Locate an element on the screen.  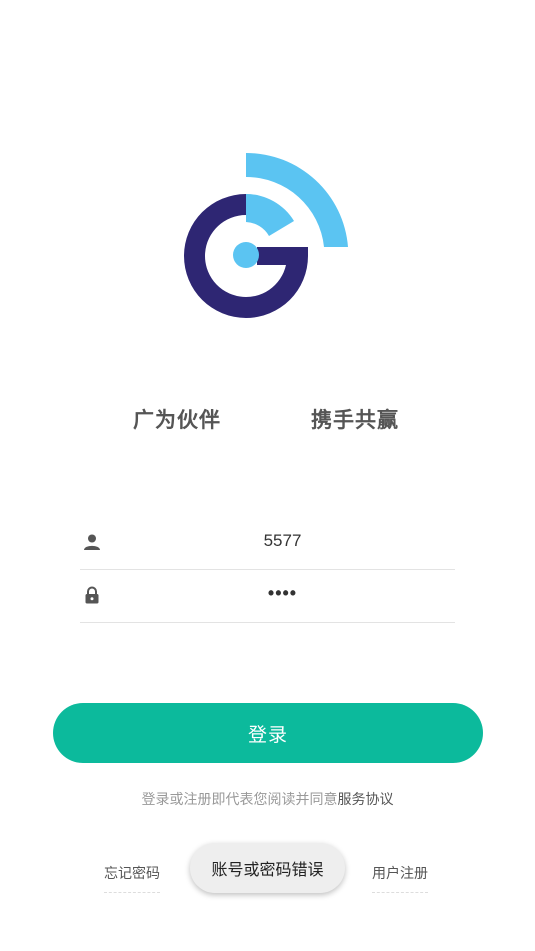
username-field: 5577 is located at coordinates (267, 543).